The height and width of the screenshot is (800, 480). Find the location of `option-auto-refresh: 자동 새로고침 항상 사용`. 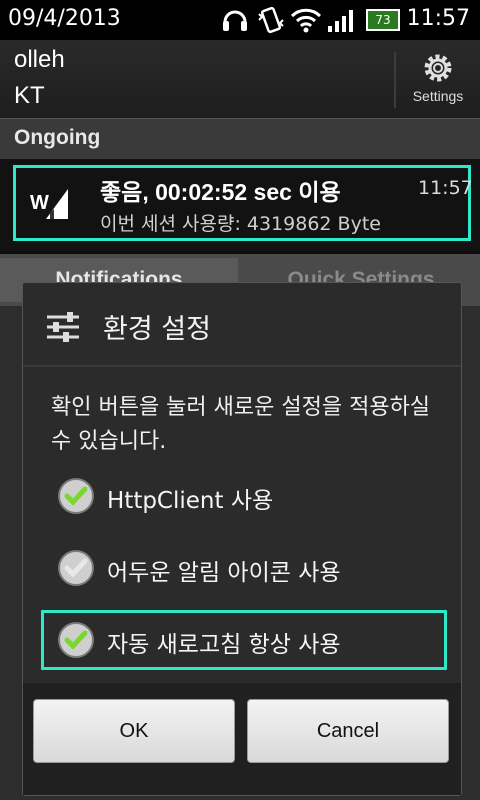

option-auto-refresh: 자동 새로고침 항상 사용 is located at coordinates (242, 640).